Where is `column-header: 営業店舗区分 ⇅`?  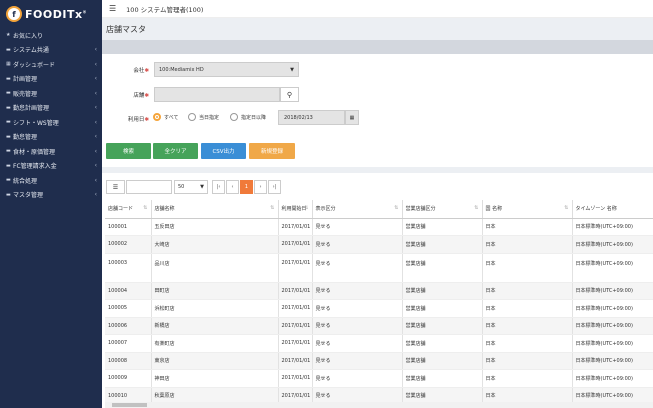 column-header: 営業店舗区分 ⇅ is located at coordinates (442, 209).